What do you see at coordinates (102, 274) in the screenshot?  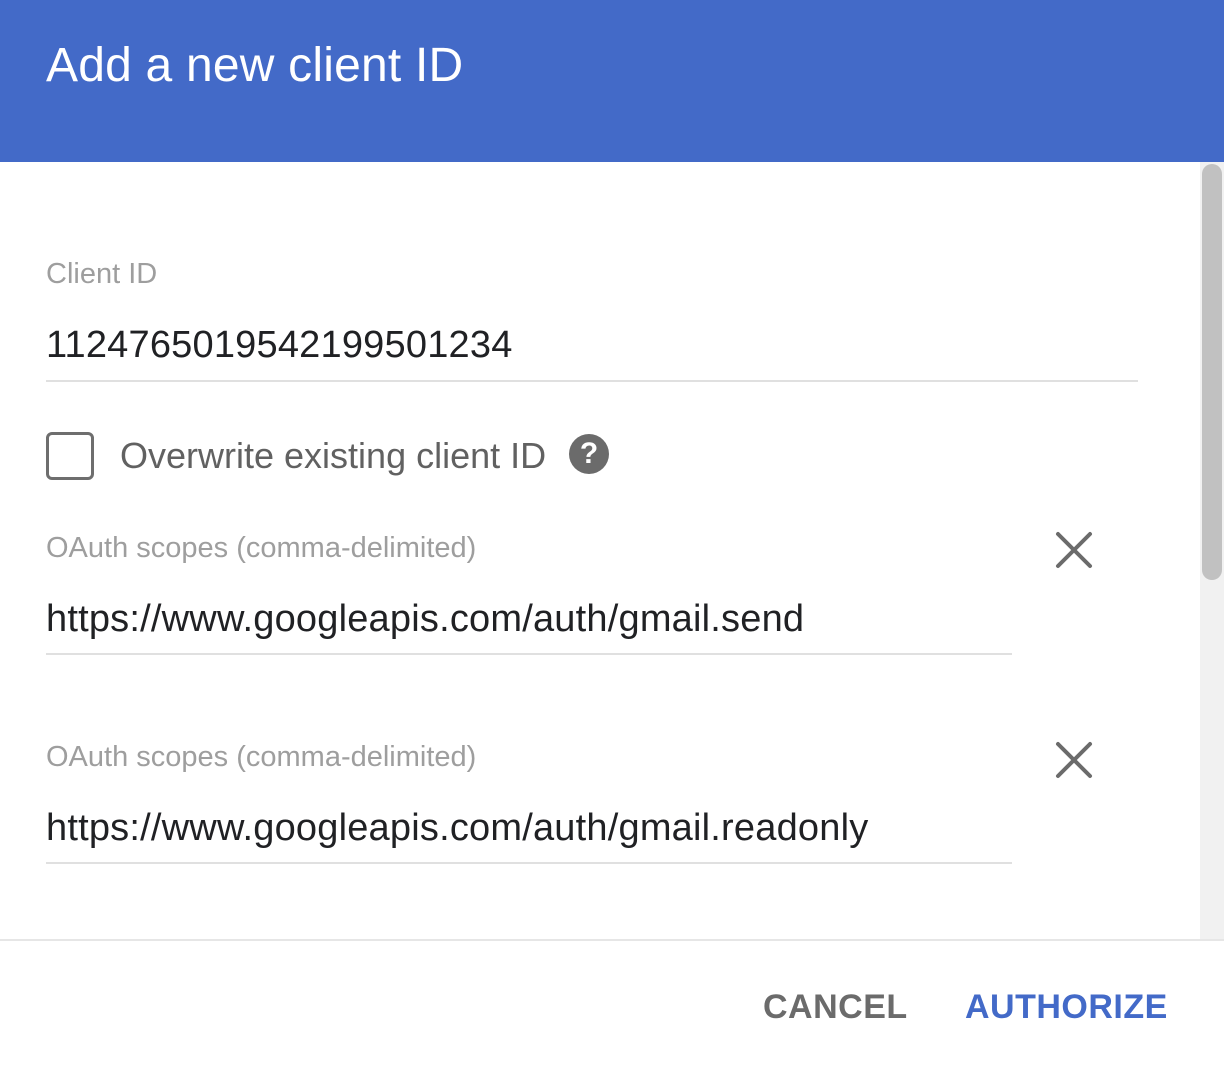 I see `client-id-label: Client ID` at bounding box center [102, 274].